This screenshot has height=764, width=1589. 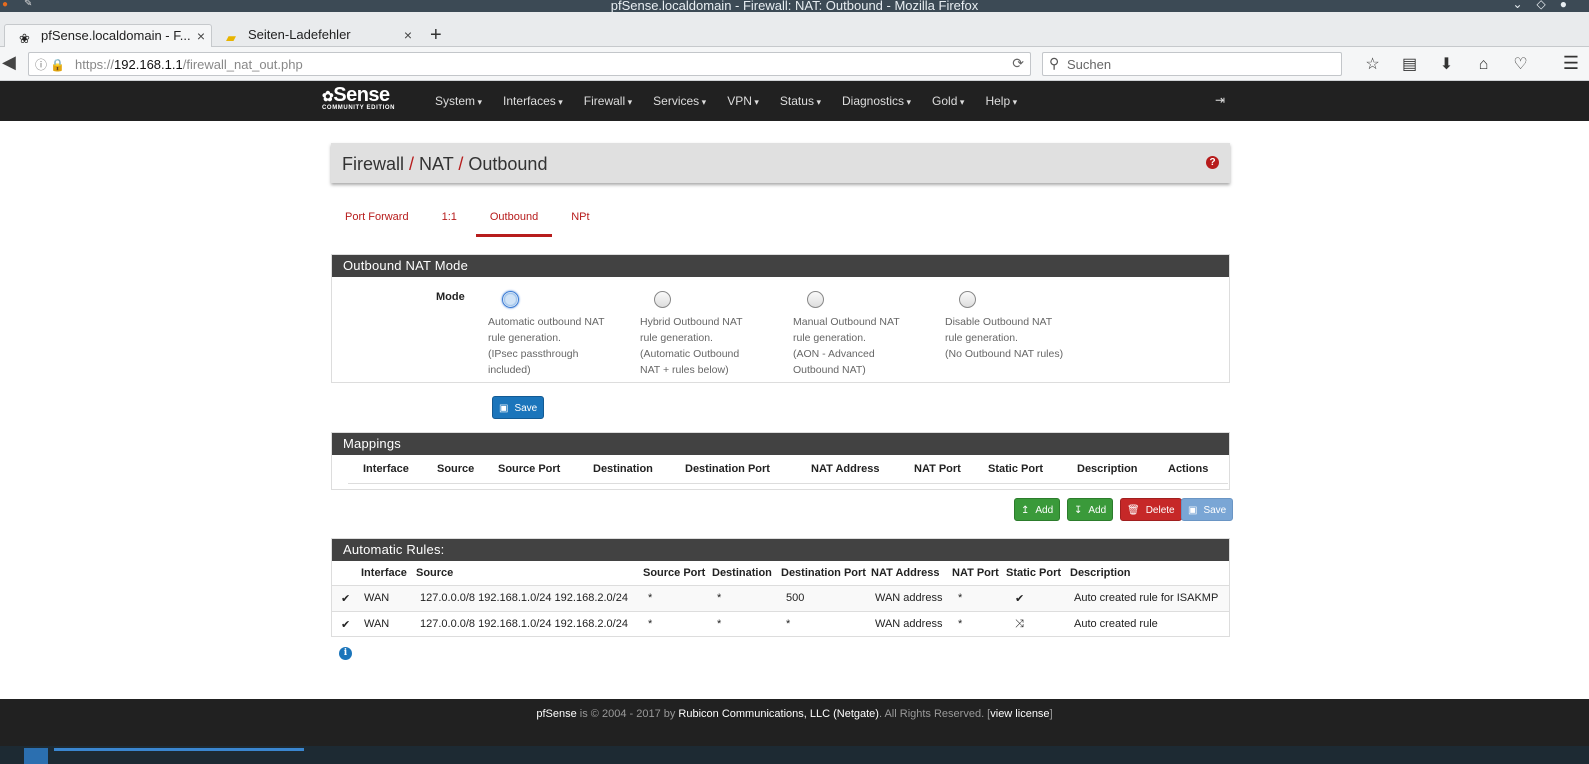 I want to click on view-license-link: view license, so click(x=1019, y=714).